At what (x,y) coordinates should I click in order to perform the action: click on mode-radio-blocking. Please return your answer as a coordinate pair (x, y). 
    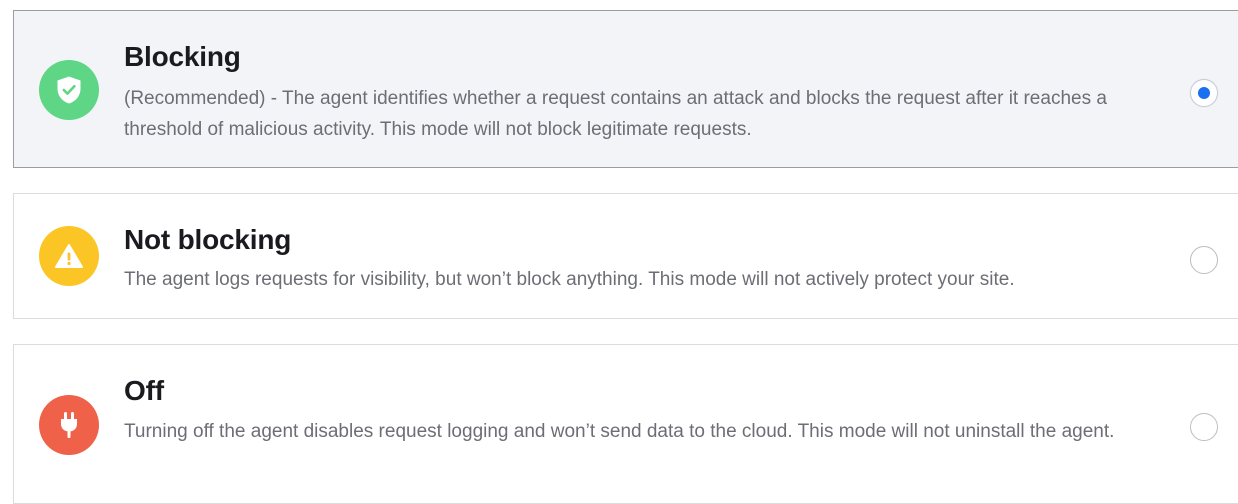
    Looking at the image, I should click on (1204, 93).